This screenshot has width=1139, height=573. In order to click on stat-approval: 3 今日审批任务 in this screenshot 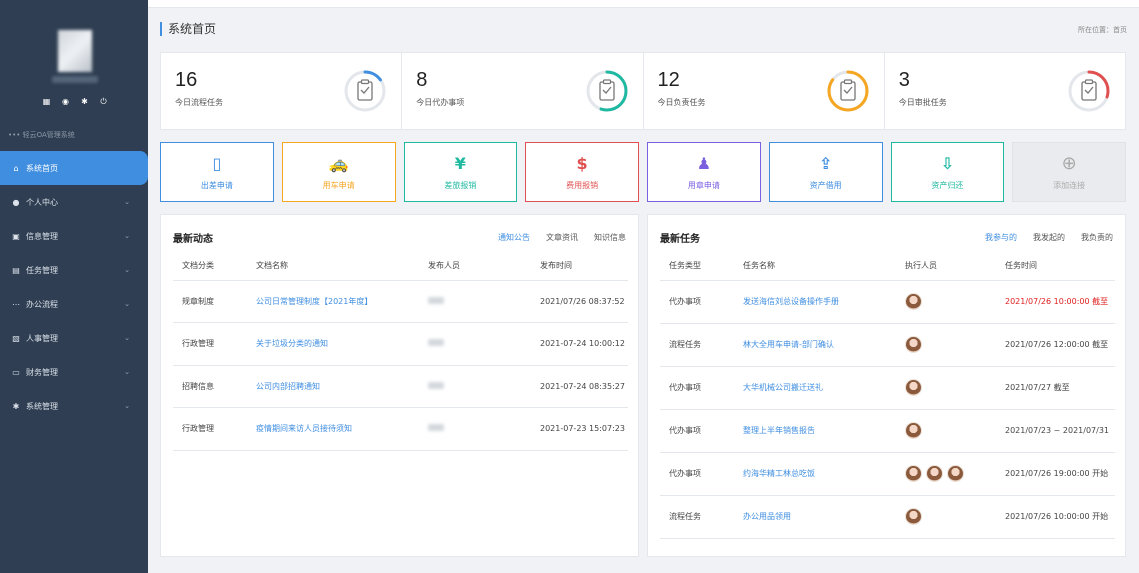, I will do `click(1005, 91)`.